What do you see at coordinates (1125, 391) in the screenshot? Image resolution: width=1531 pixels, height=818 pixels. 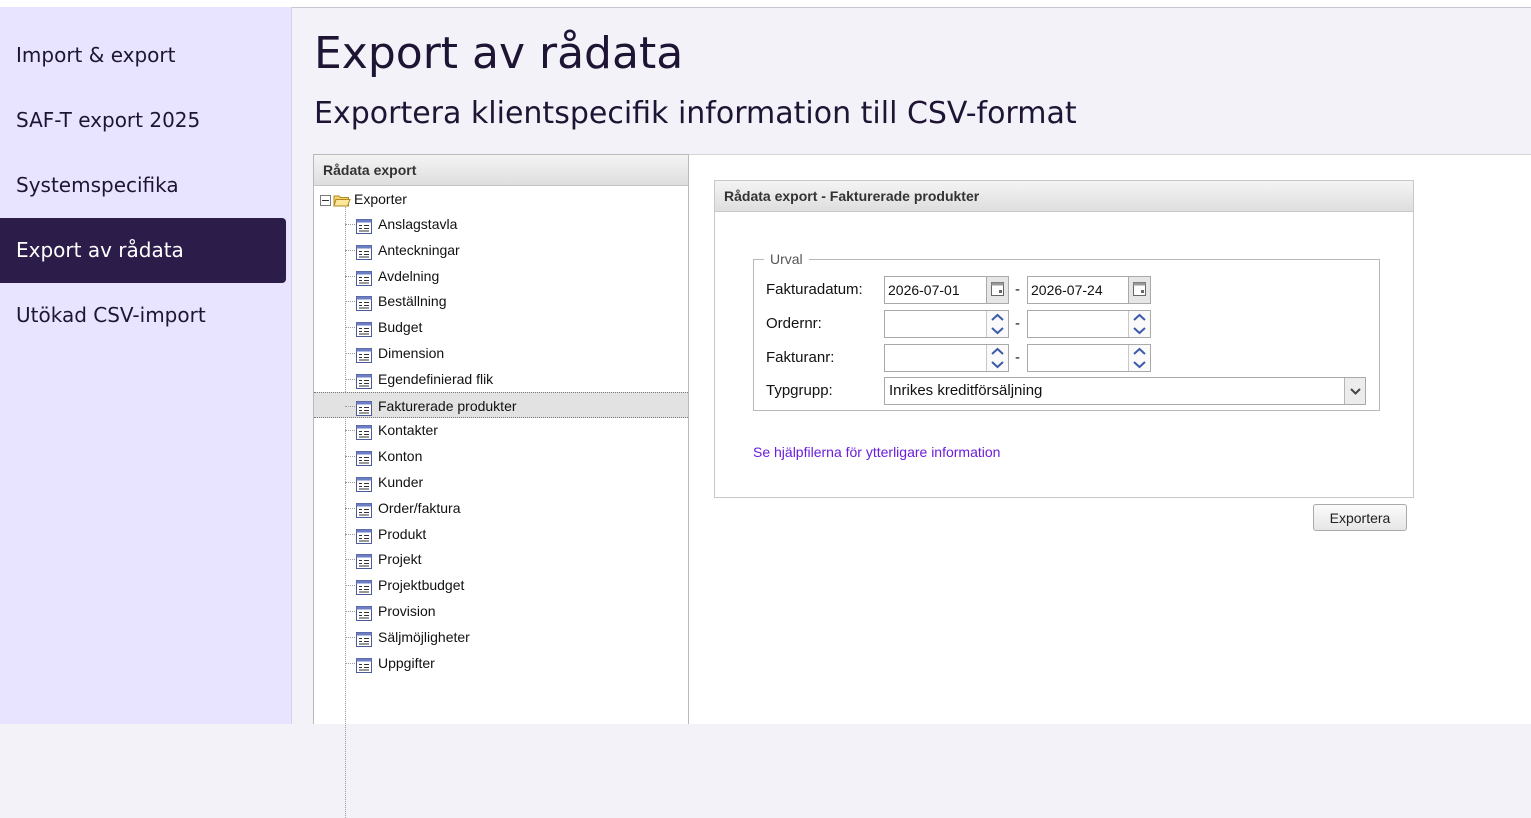 I see `typgrupp-select: Inrikes kreditförsäljning` at bounding box center [1125, 391].